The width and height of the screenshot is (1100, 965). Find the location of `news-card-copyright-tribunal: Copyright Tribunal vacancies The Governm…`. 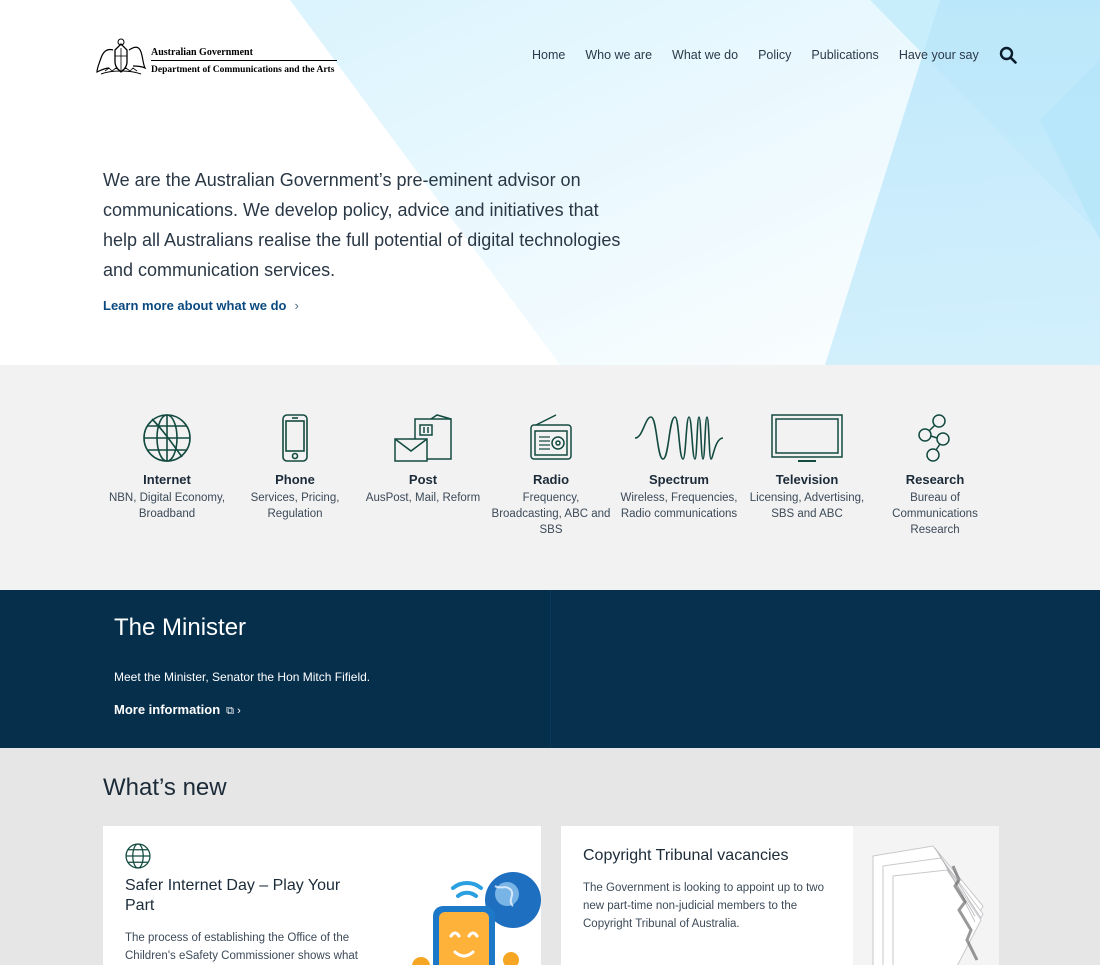

news-card-copyright-tribunal: Copyright Tribunal vacancies The Governm… is located at coordinates (780, 895).